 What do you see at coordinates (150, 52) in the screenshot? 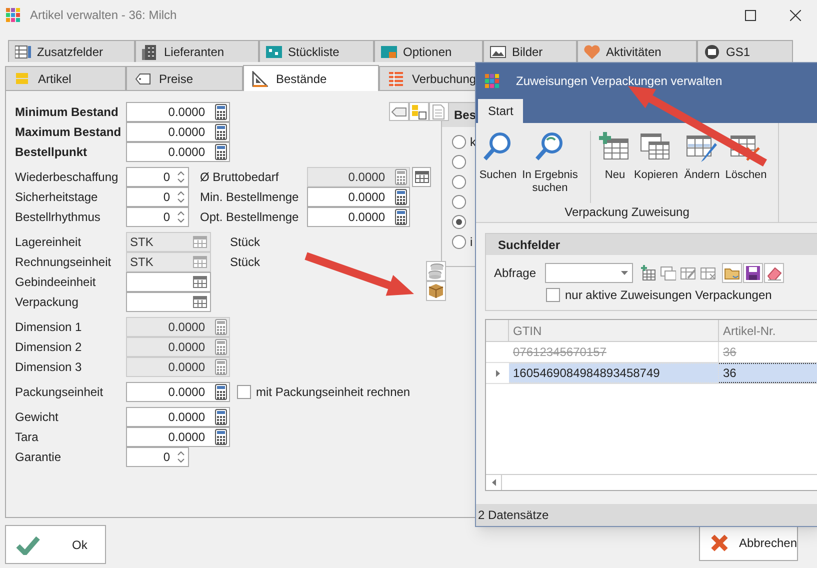
I see `building-icon` at bounding box center [150, 52].